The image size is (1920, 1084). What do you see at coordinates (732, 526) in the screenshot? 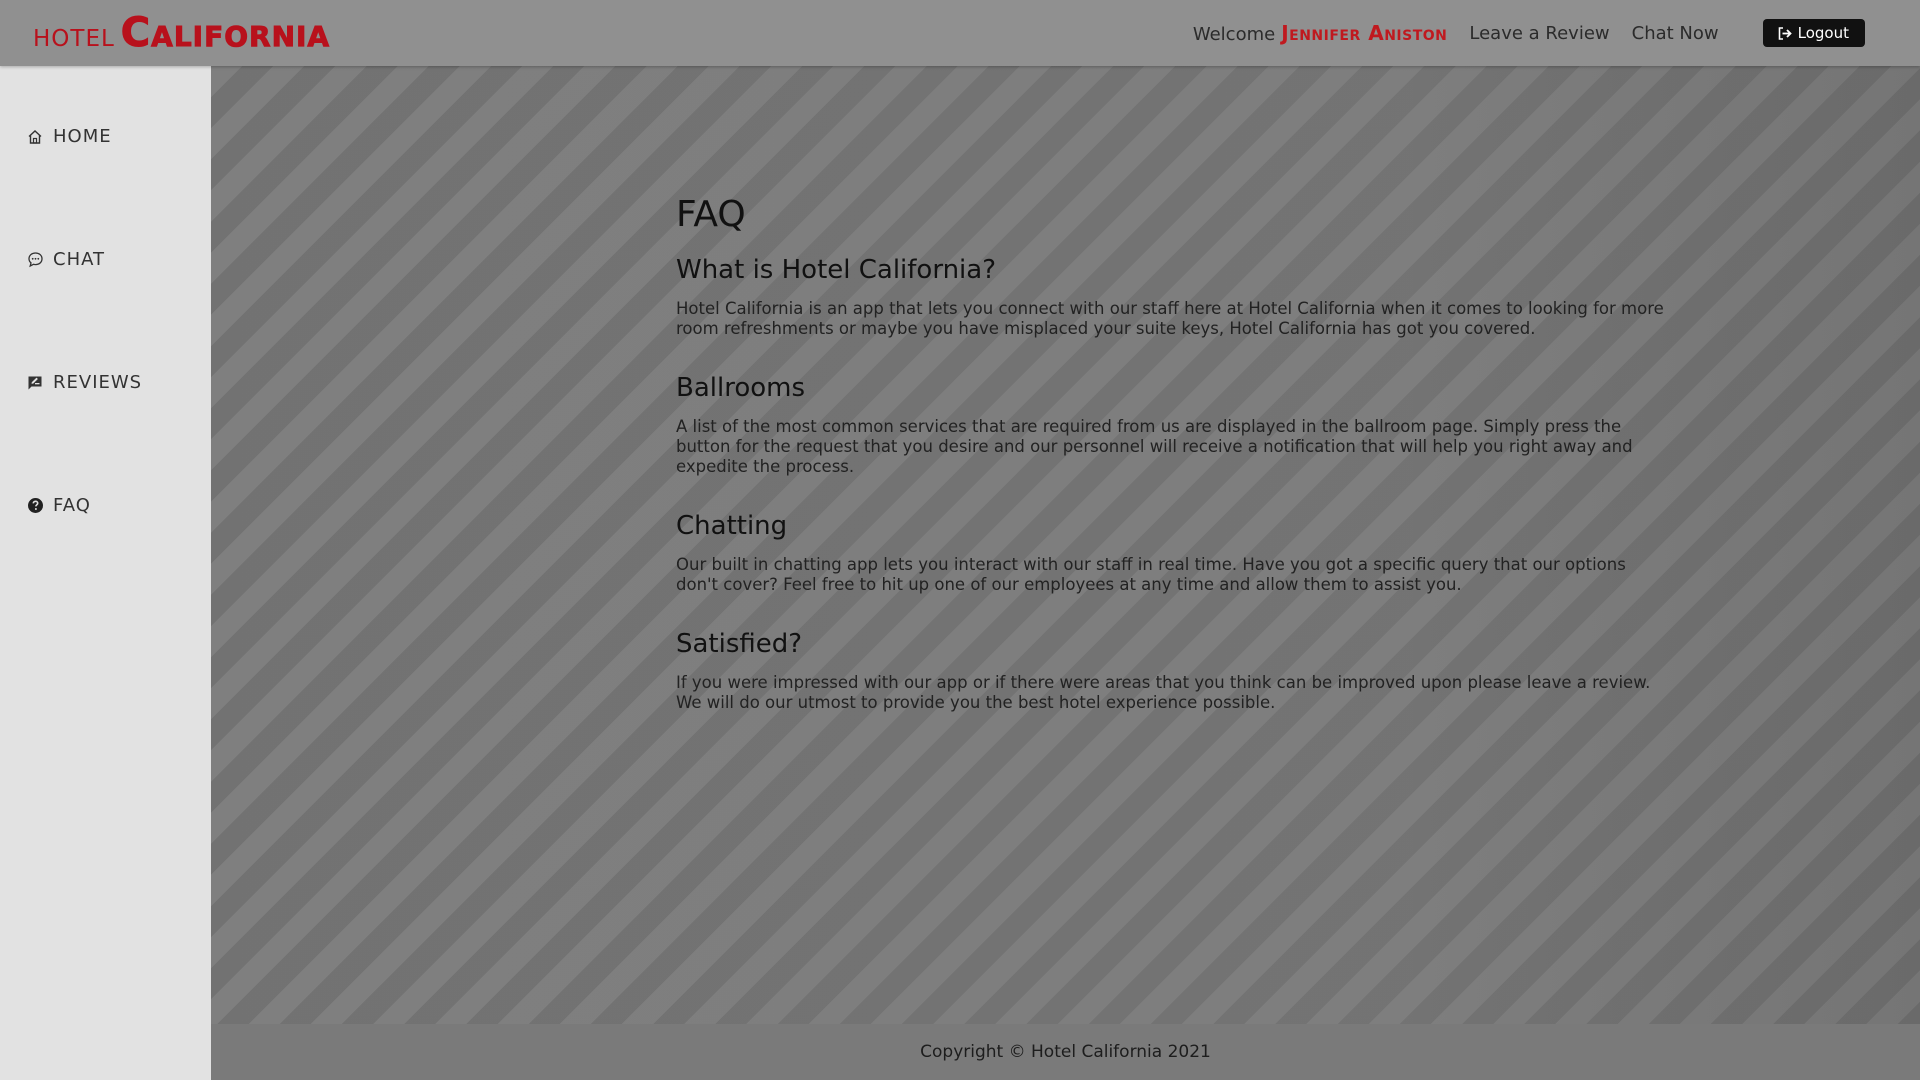
I see `faq-question: Chatting` at bounding box center [732, 526].